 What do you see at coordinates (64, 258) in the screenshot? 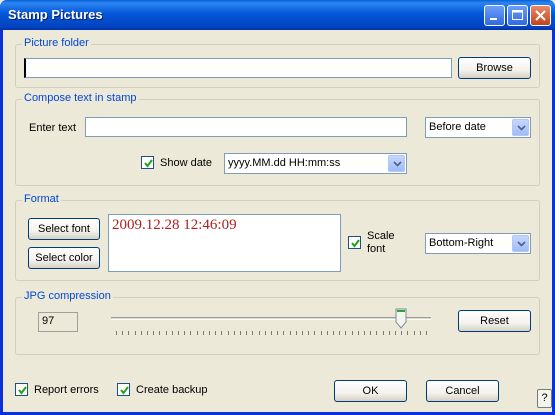
I see `select-color-button: Select color` at bounding box center [64, 258].